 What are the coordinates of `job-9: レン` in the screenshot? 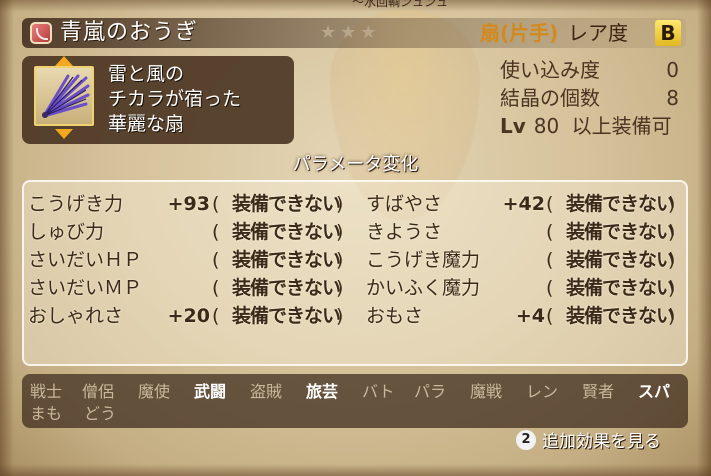 It's located at (542, 391).